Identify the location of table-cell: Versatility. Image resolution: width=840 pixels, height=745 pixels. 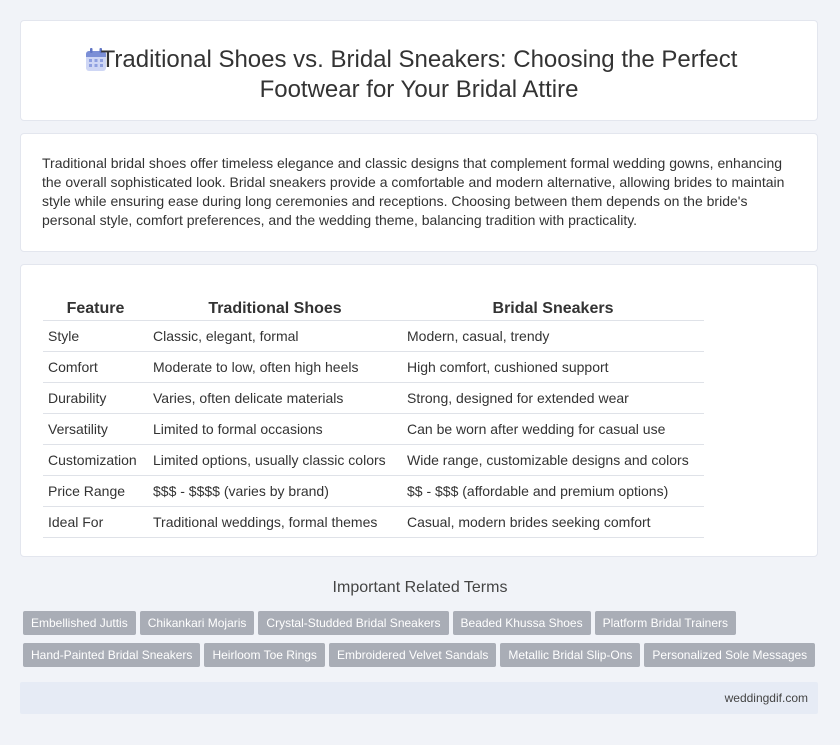
(95, 429).